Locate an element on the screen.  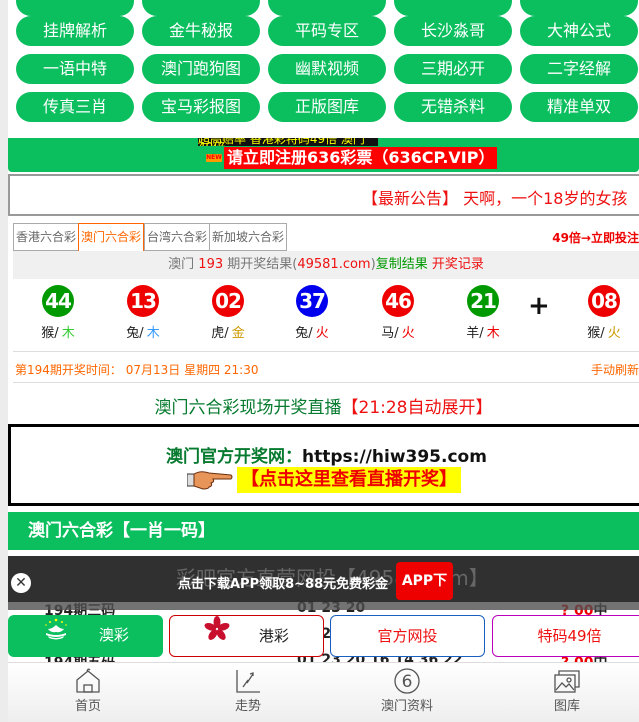
ball-zodiac-label: 虎/金 is located at coordinates (228, 331).